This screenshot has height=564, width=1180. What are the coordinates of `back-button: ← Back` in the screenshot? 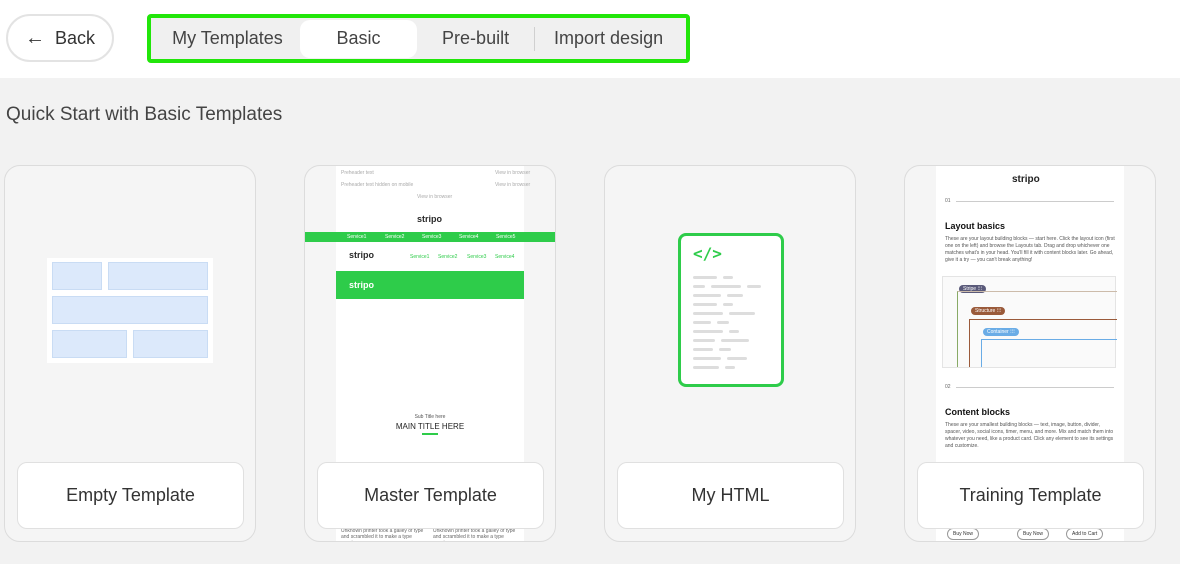 It's located at (60, 38).